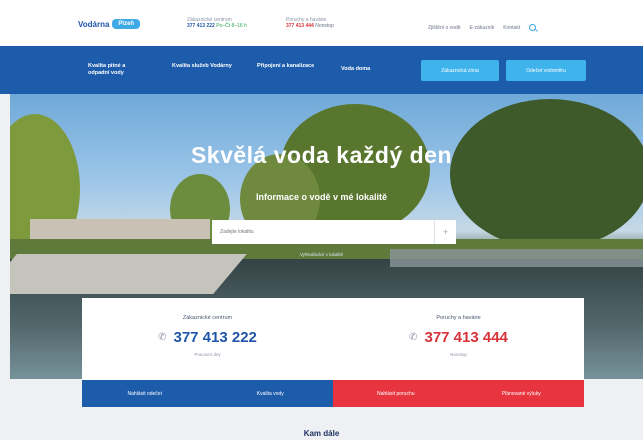  Describe the element at coordinates (202, 66) in the screenshot. I see `nav-item-service-quality: Kvalita služeb Vodárny` at that location.